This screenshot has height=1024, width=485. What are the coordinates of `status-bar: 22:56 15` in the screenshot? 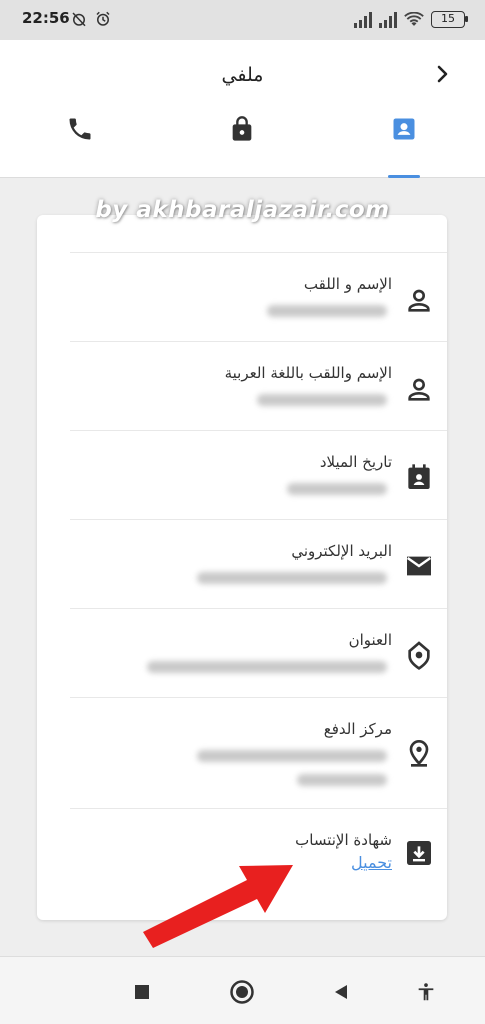 It's located at (242, 20).